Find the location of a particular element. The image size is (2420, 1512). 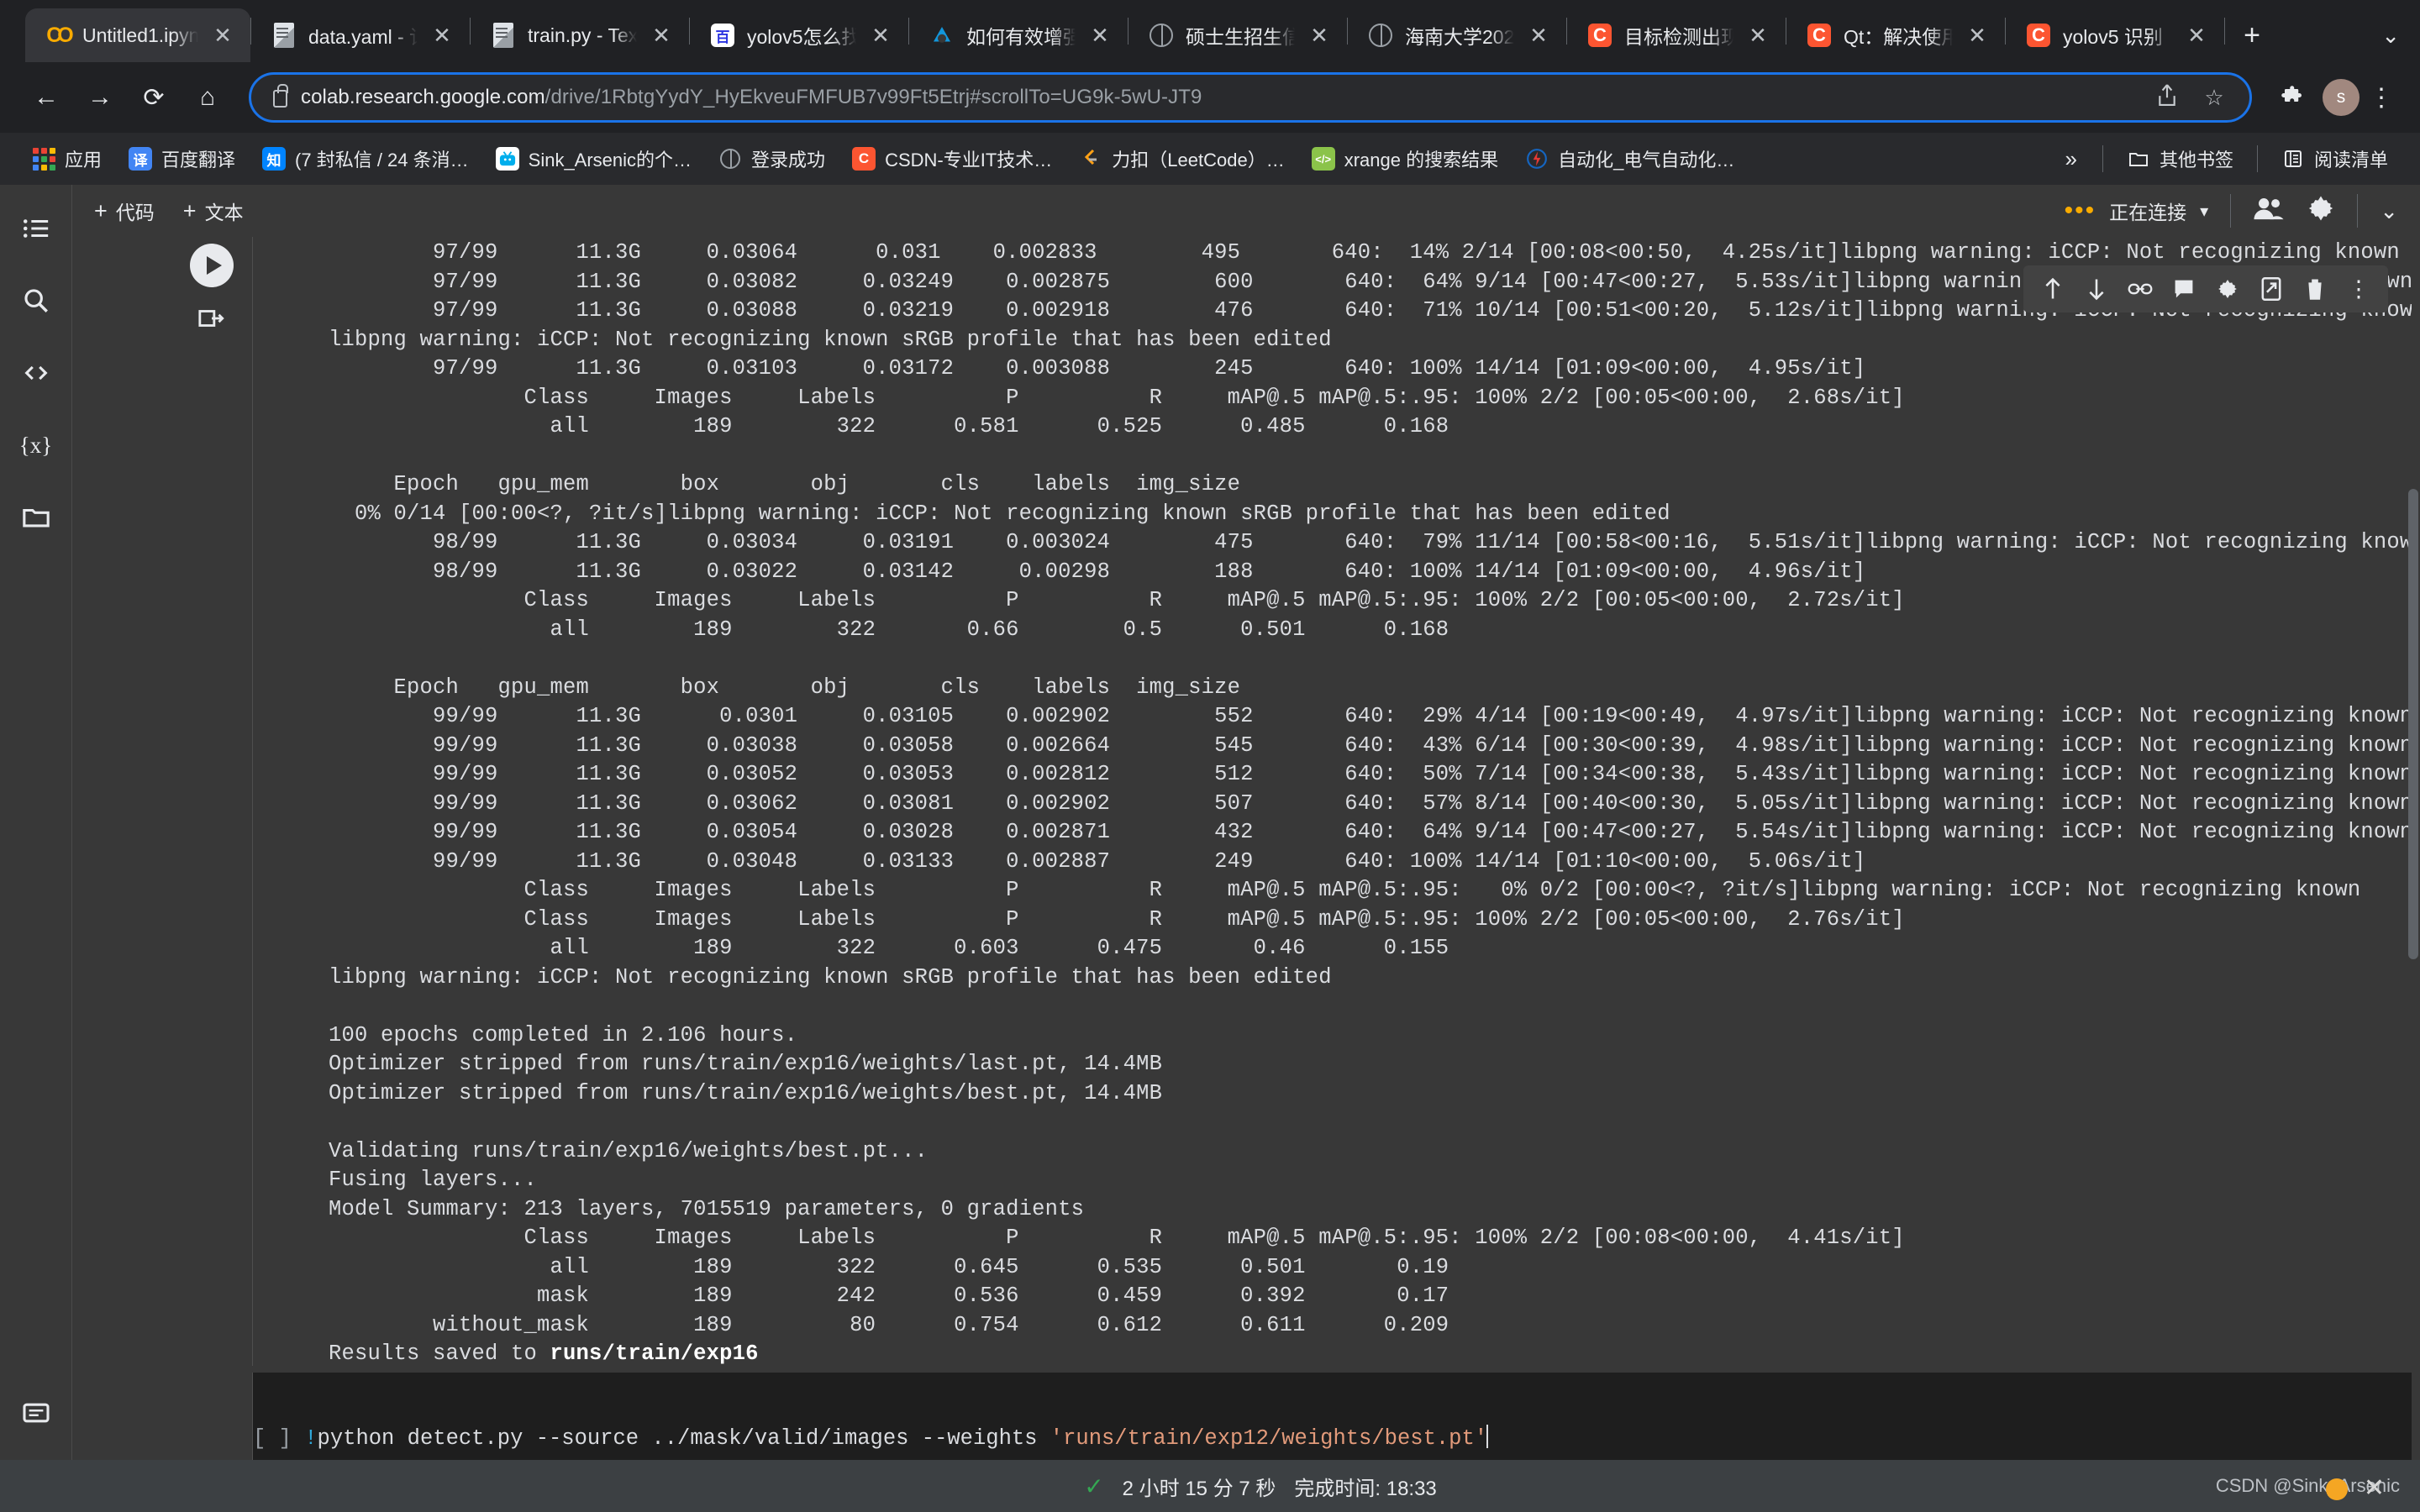

collapse-toolbar-chevron-icon: ⌄ is located at coordinates (2389, 211).